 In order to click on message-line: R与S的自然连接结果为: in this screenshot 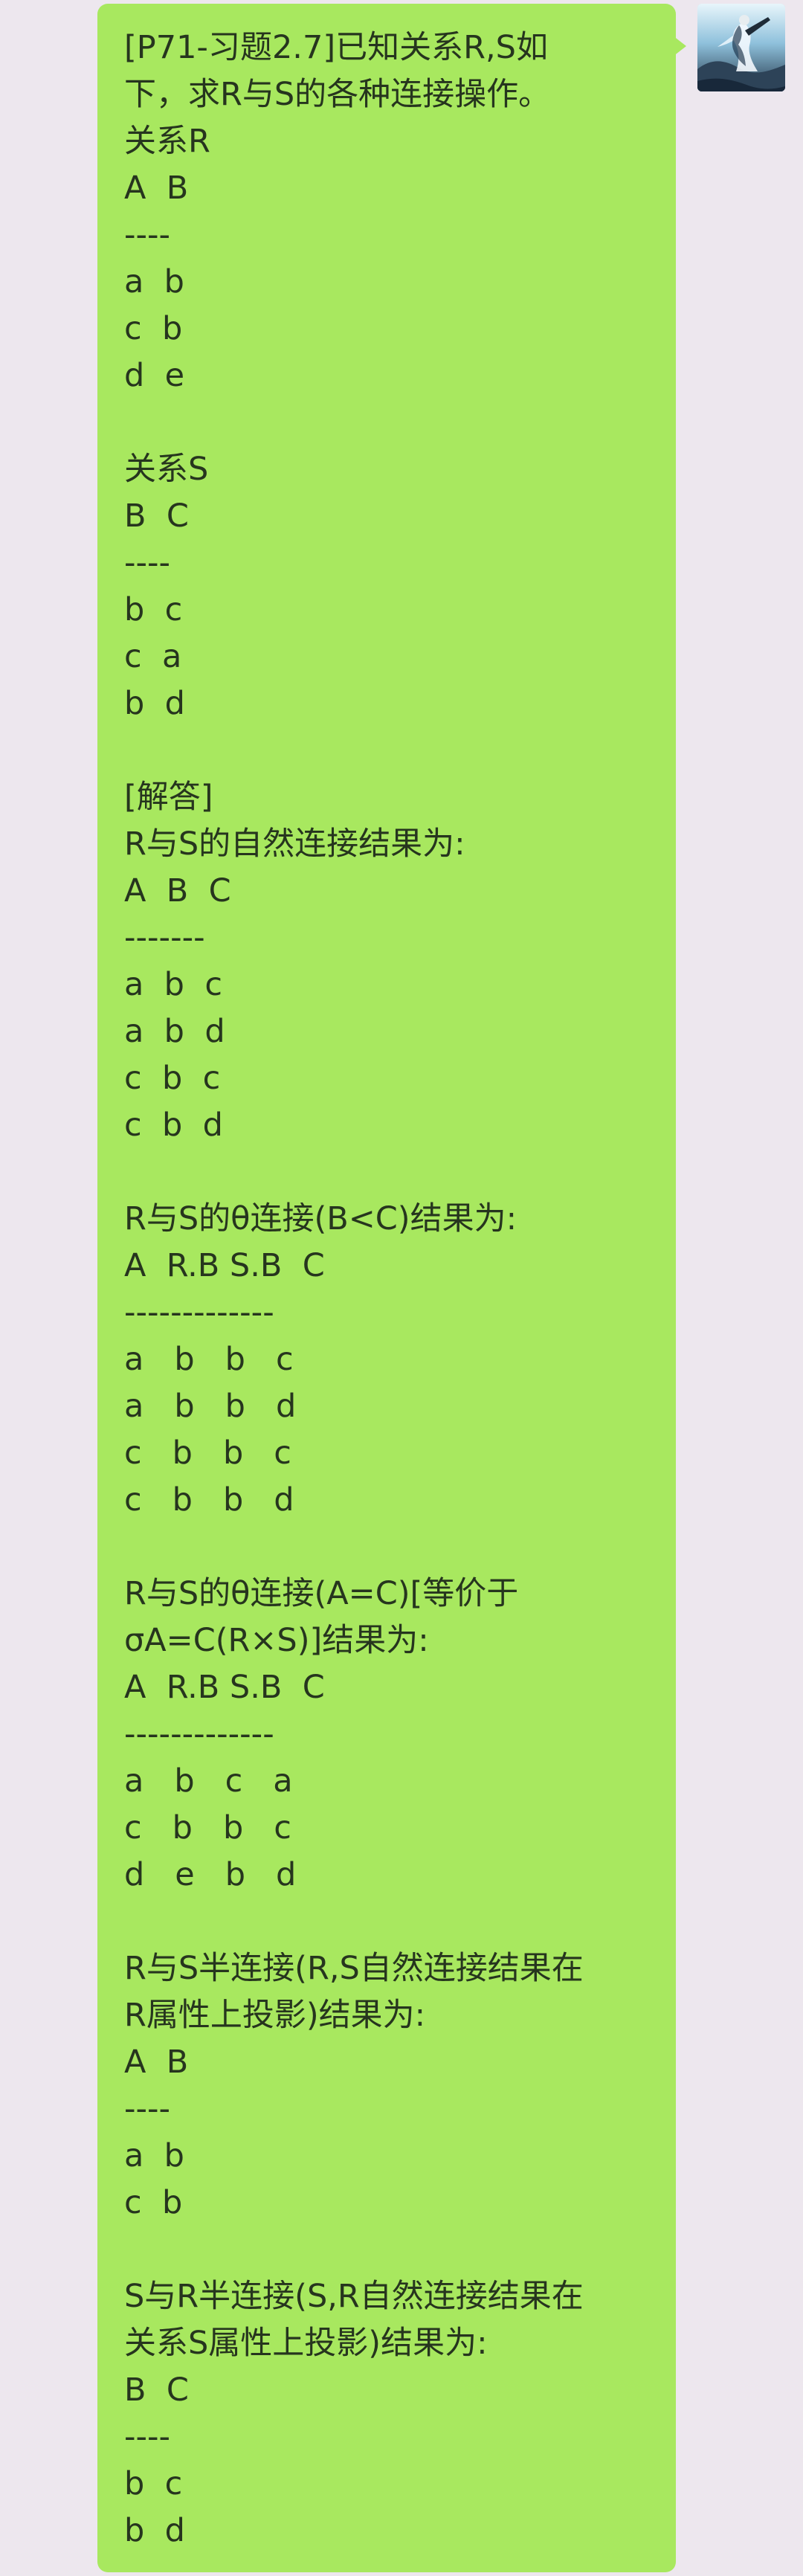, I will do `click(294, 844)`.